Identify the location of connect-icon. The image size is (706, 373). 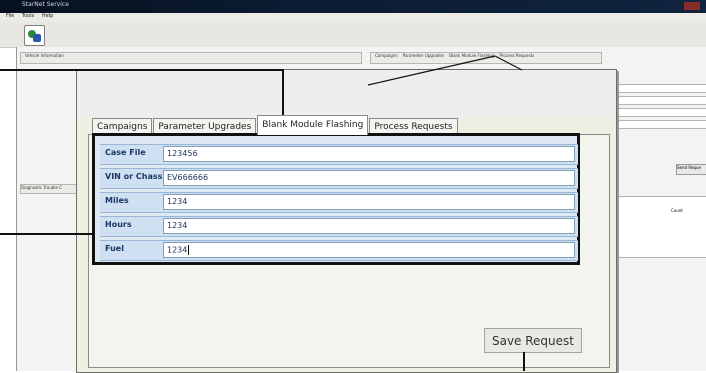
(34, 35).